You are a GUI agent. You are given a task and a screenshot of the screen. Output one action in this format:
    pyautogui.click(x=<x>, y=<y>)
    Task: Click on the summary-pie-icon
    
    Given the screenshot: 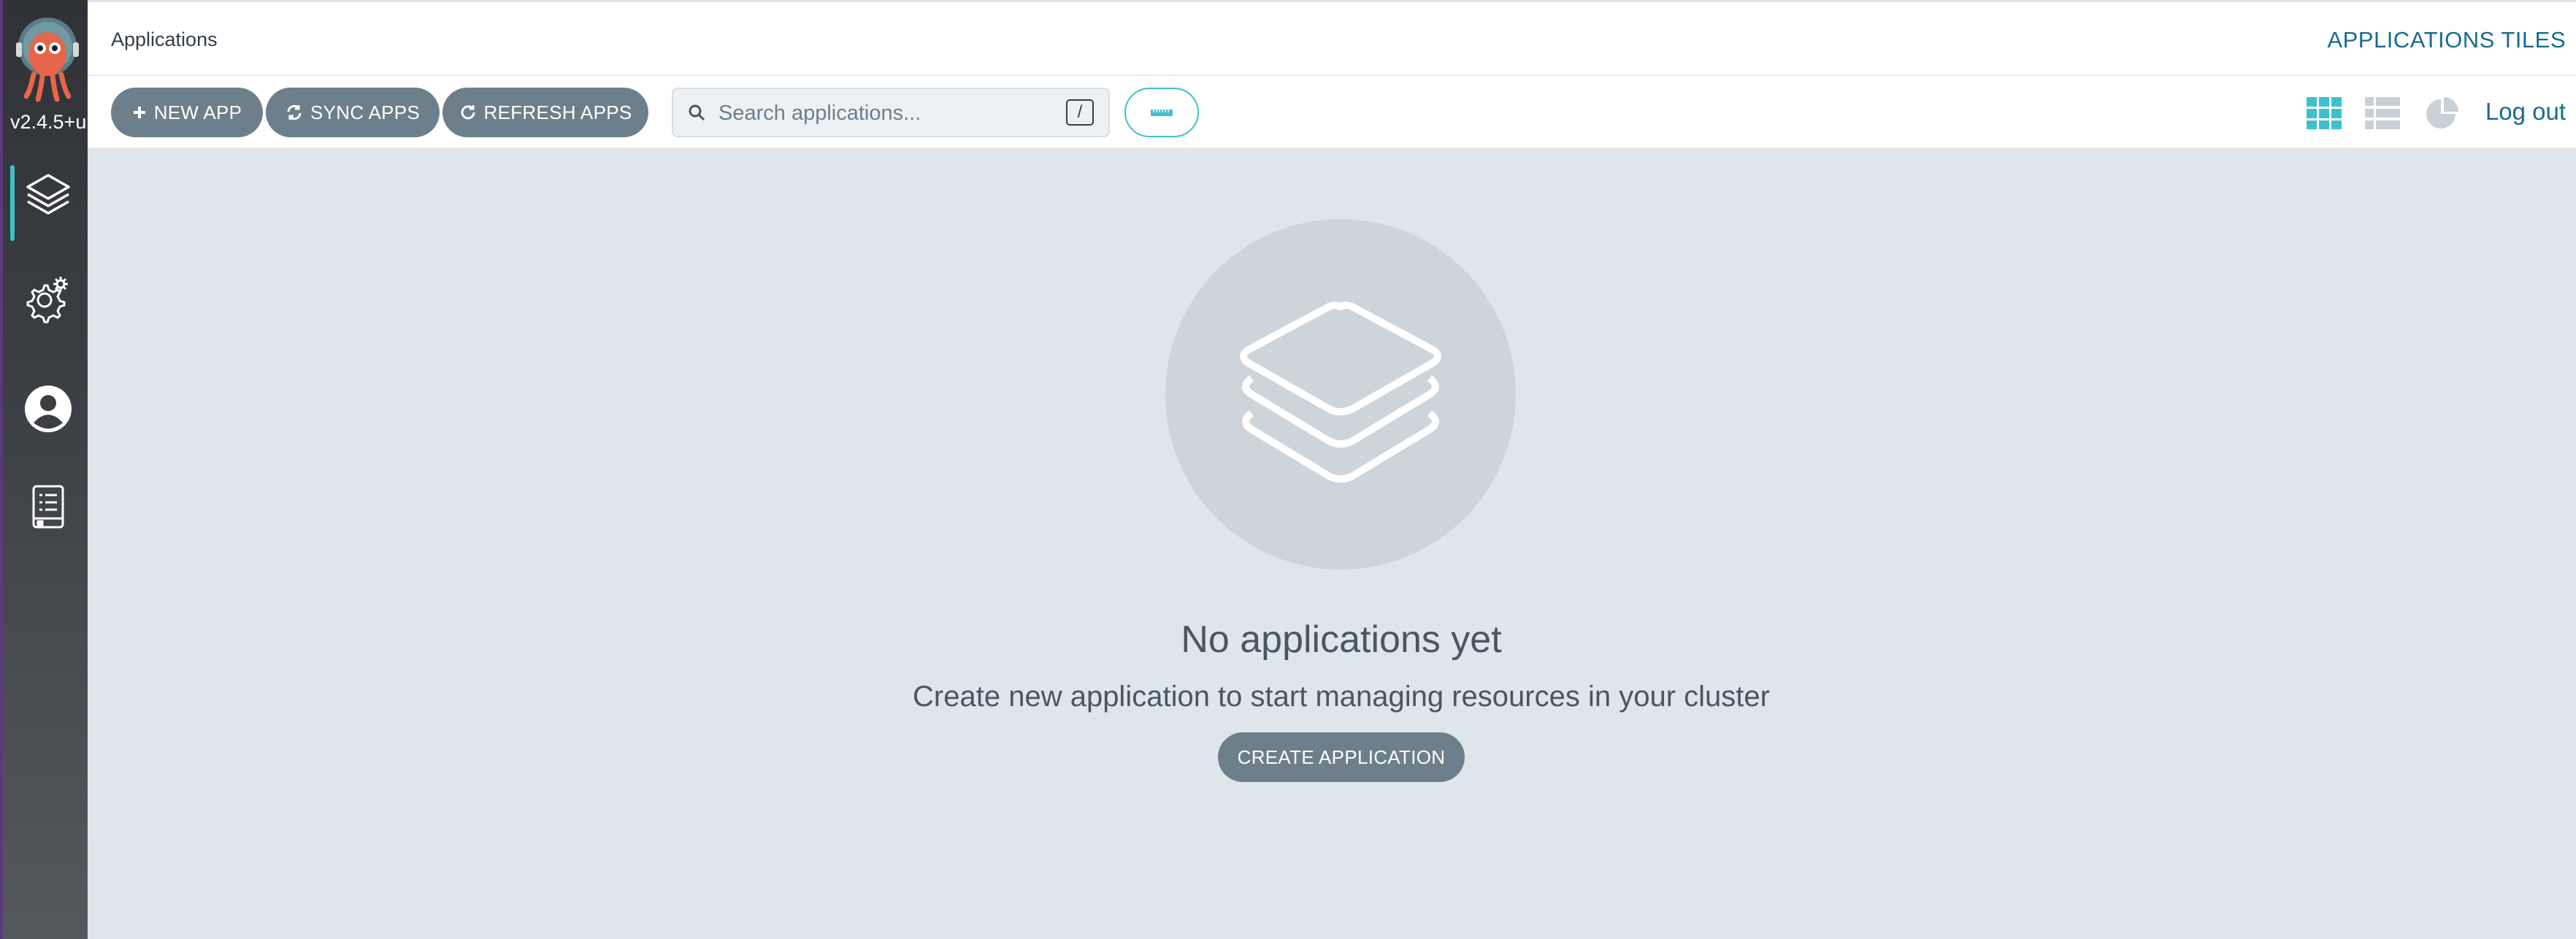 What is the action you would take?
    pyautogui.click(x=2442, y=113)
    